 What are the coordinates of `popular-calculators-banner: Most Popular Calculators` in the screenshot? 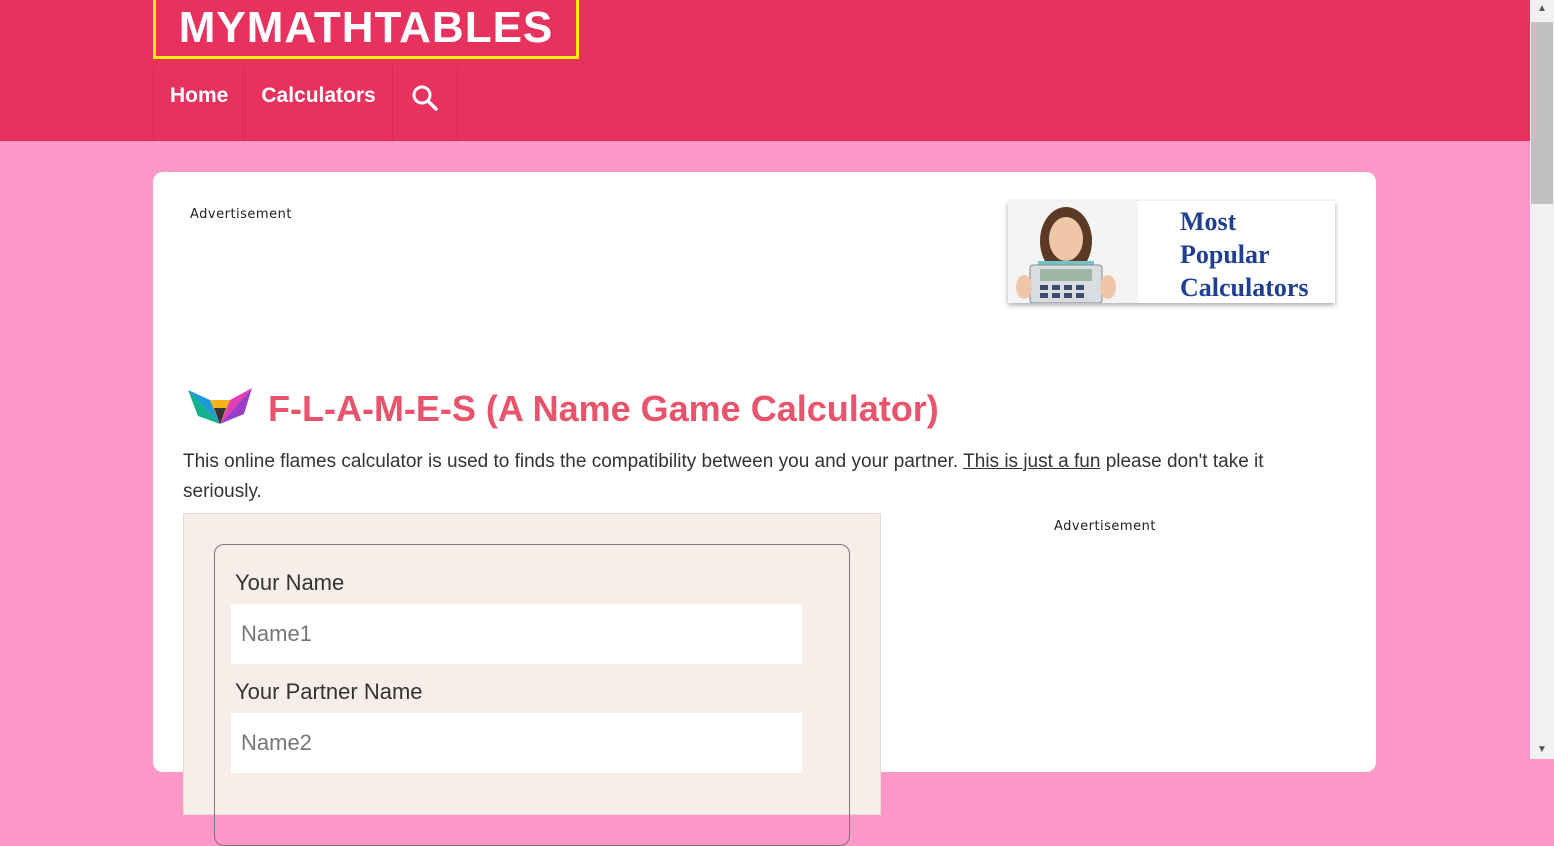 It's located at (1171, 252).